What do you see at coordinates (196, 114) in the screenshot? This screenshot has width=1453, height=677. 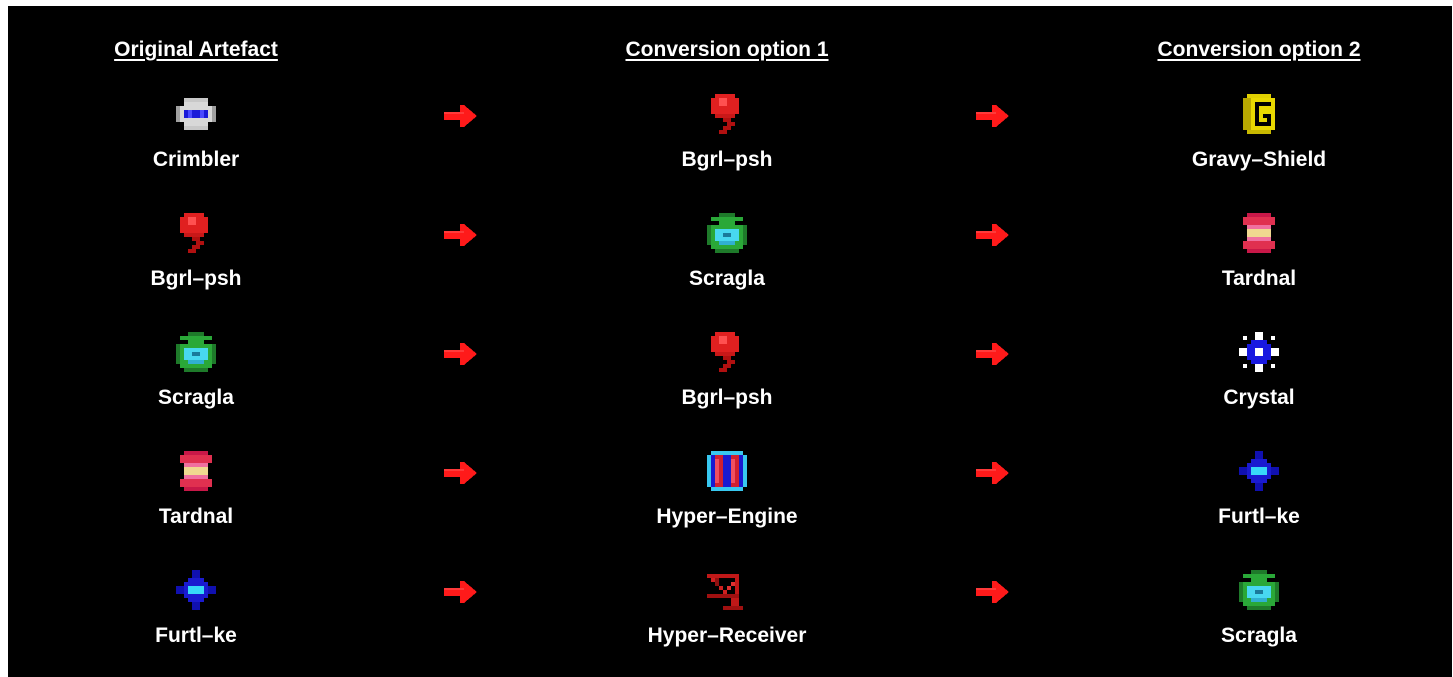 I see `crimbler-icon` at bounding box center [196, 114].